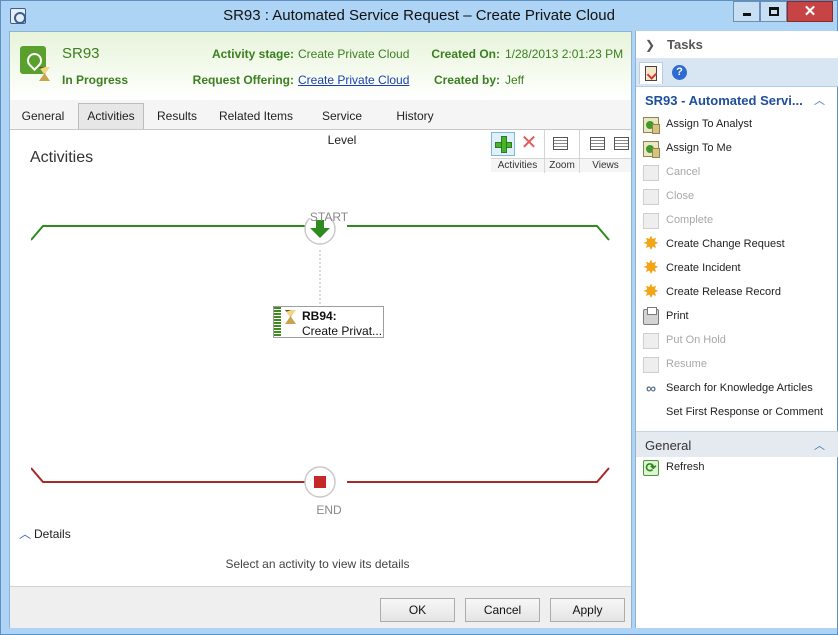 The height and width of the screenshot is (635, 838). I want to click on tab-results: Results, so click(177, 116).